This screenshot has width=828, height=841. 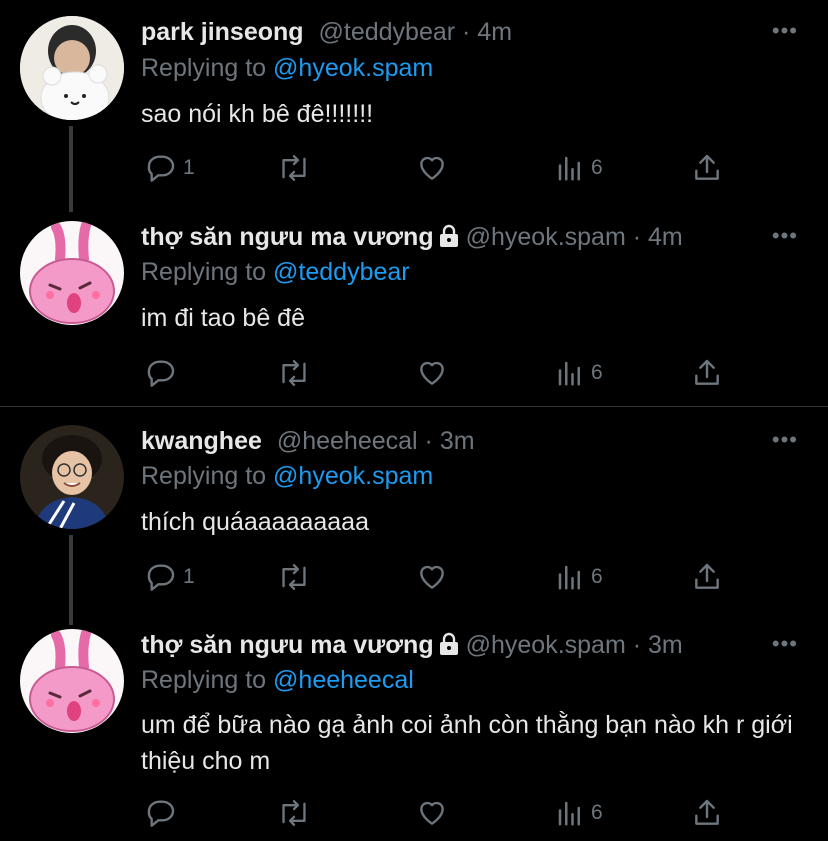 What do you see at coordinates (222, 32) in the screenshot?
I see `display-name: park jinseong` at bounding box center [222, 32].